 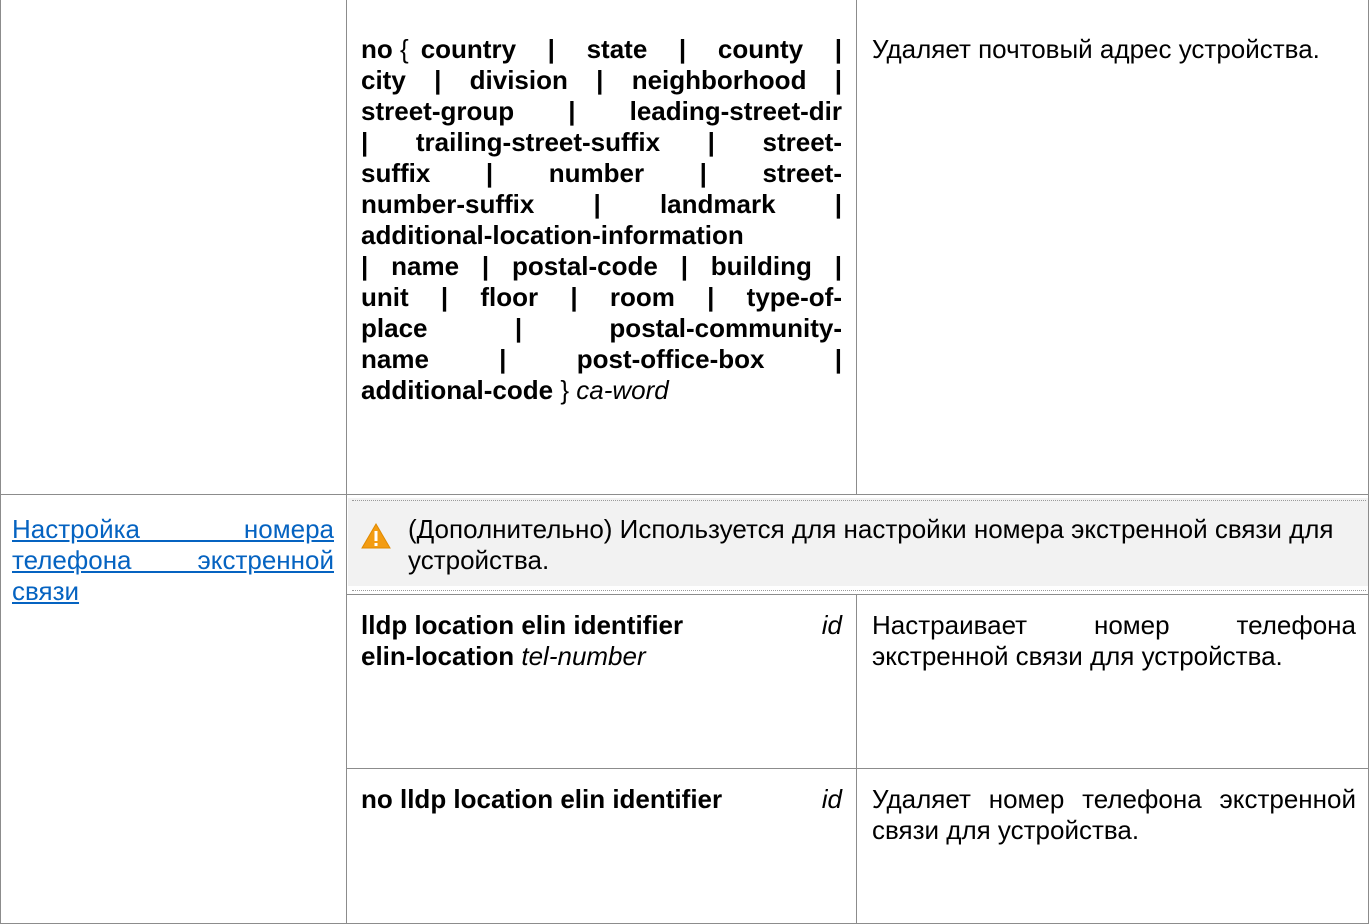 What do you see at coordinates (859, 500) in the screenshot?
I see `note-top-rule` at bounding box center [859, 500].